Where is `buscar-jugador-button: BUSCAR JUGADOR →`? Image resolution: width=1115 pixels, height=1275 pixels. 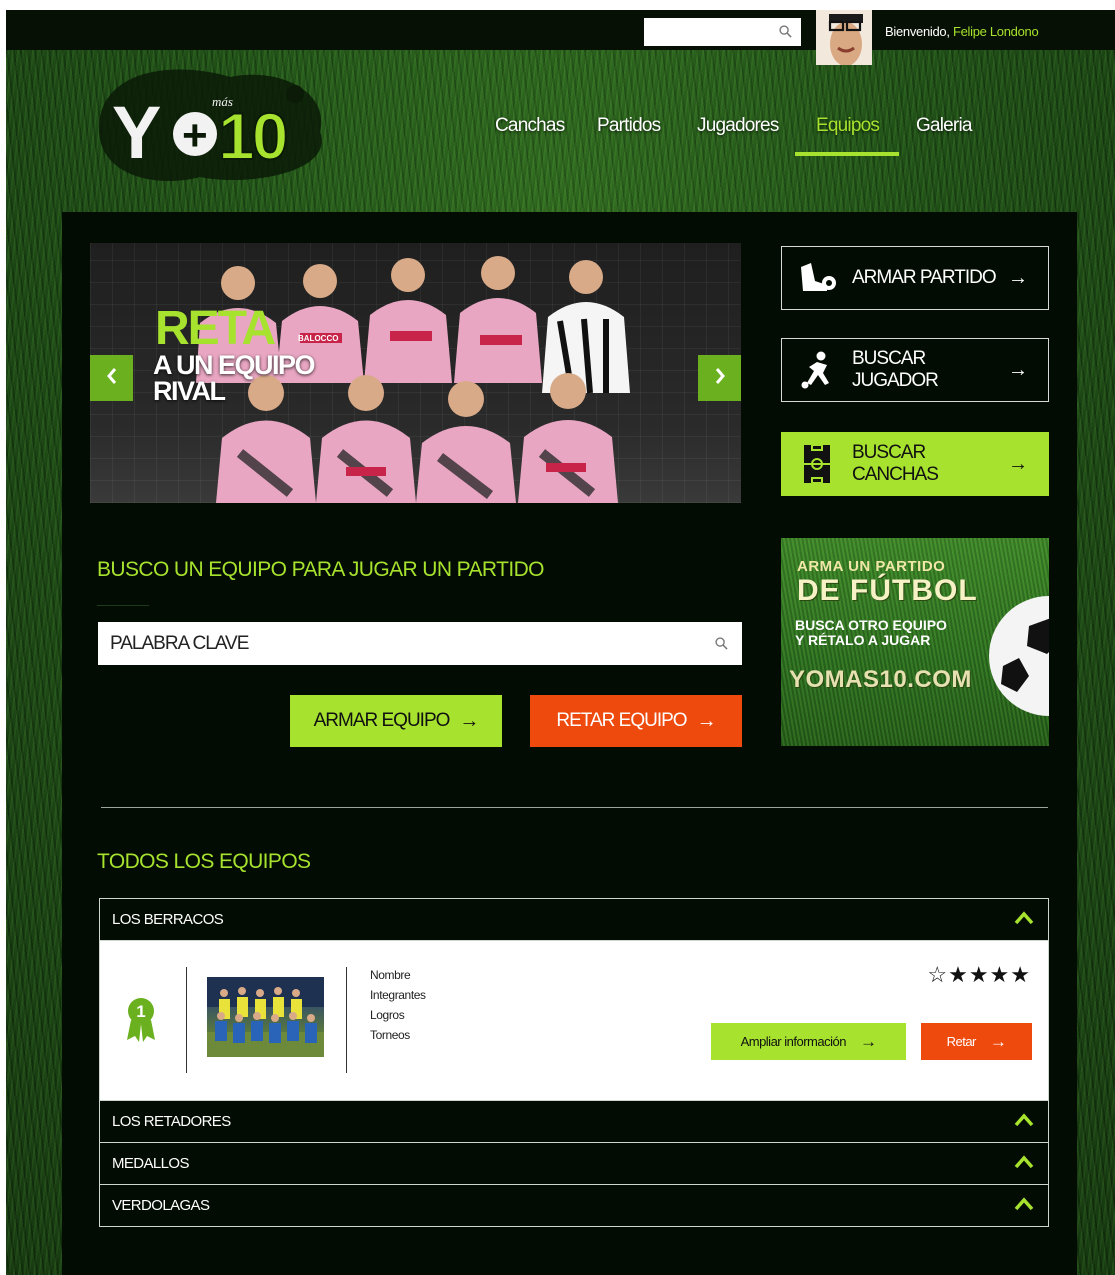
buscar-jugador-button: BUSCAR JUGADOR → is located at coordinates (915, 370).